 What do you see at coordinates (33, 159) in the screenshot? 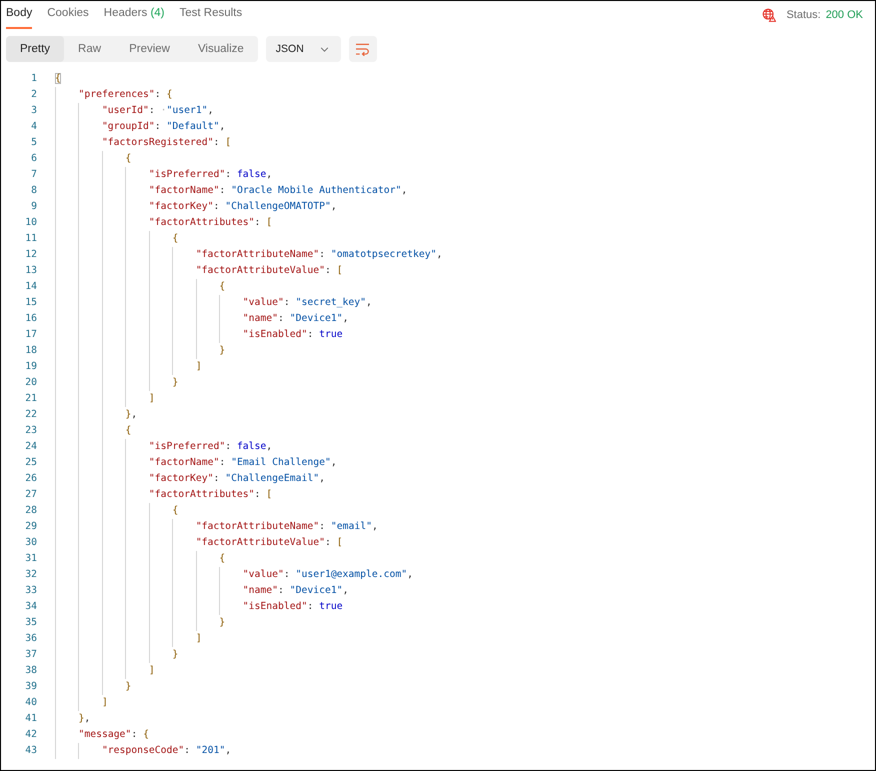
I see `line-number: 6` at bounding box center [33, 159].